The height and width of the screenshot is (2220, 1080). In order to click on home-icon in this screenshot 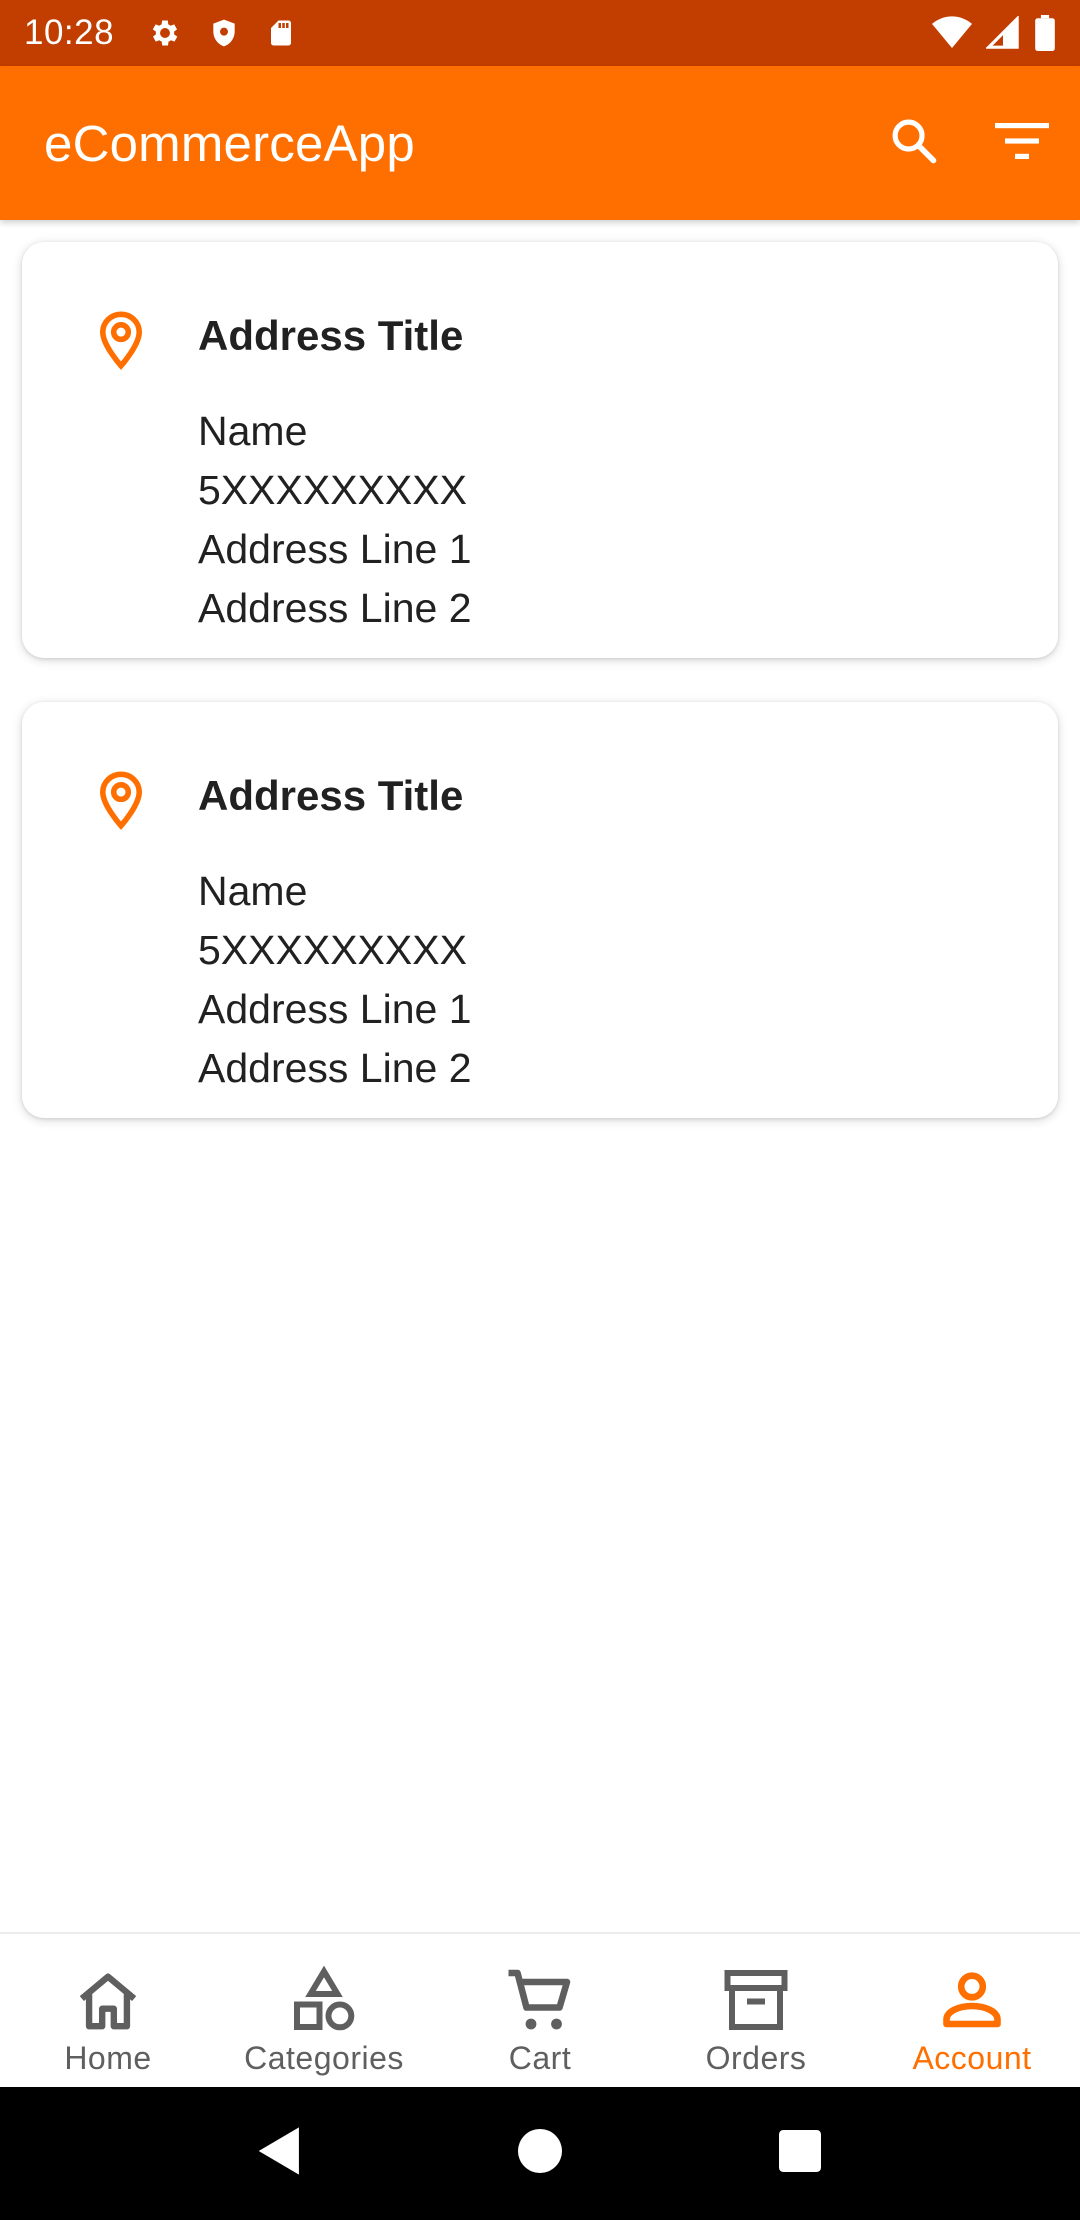, I will do `click(108, 2000)`.